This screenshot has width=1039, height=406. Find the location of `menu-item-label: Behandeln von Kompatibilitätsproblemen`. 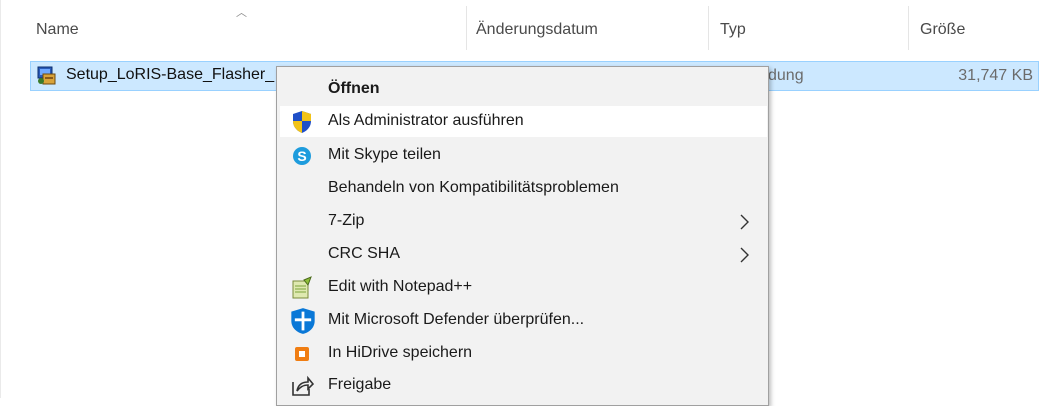

menu-item-label: Behandeln von Kompatibilitätsproblemen is located at coordinates (473, 187).